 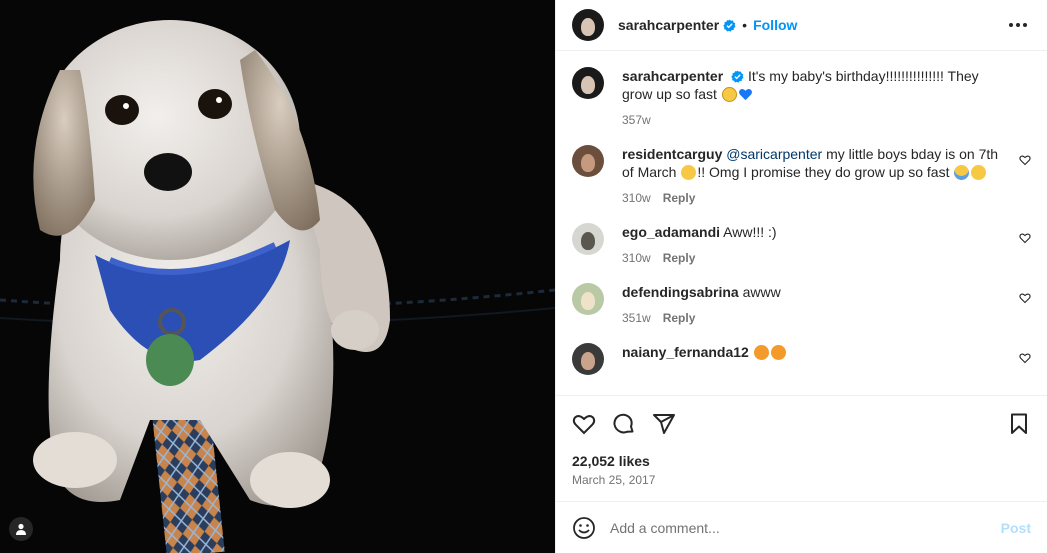 What do you see at coordinates (636, 120) in the screenshot?
I see `caption-time: 357w` at bounding box center [636, 120].